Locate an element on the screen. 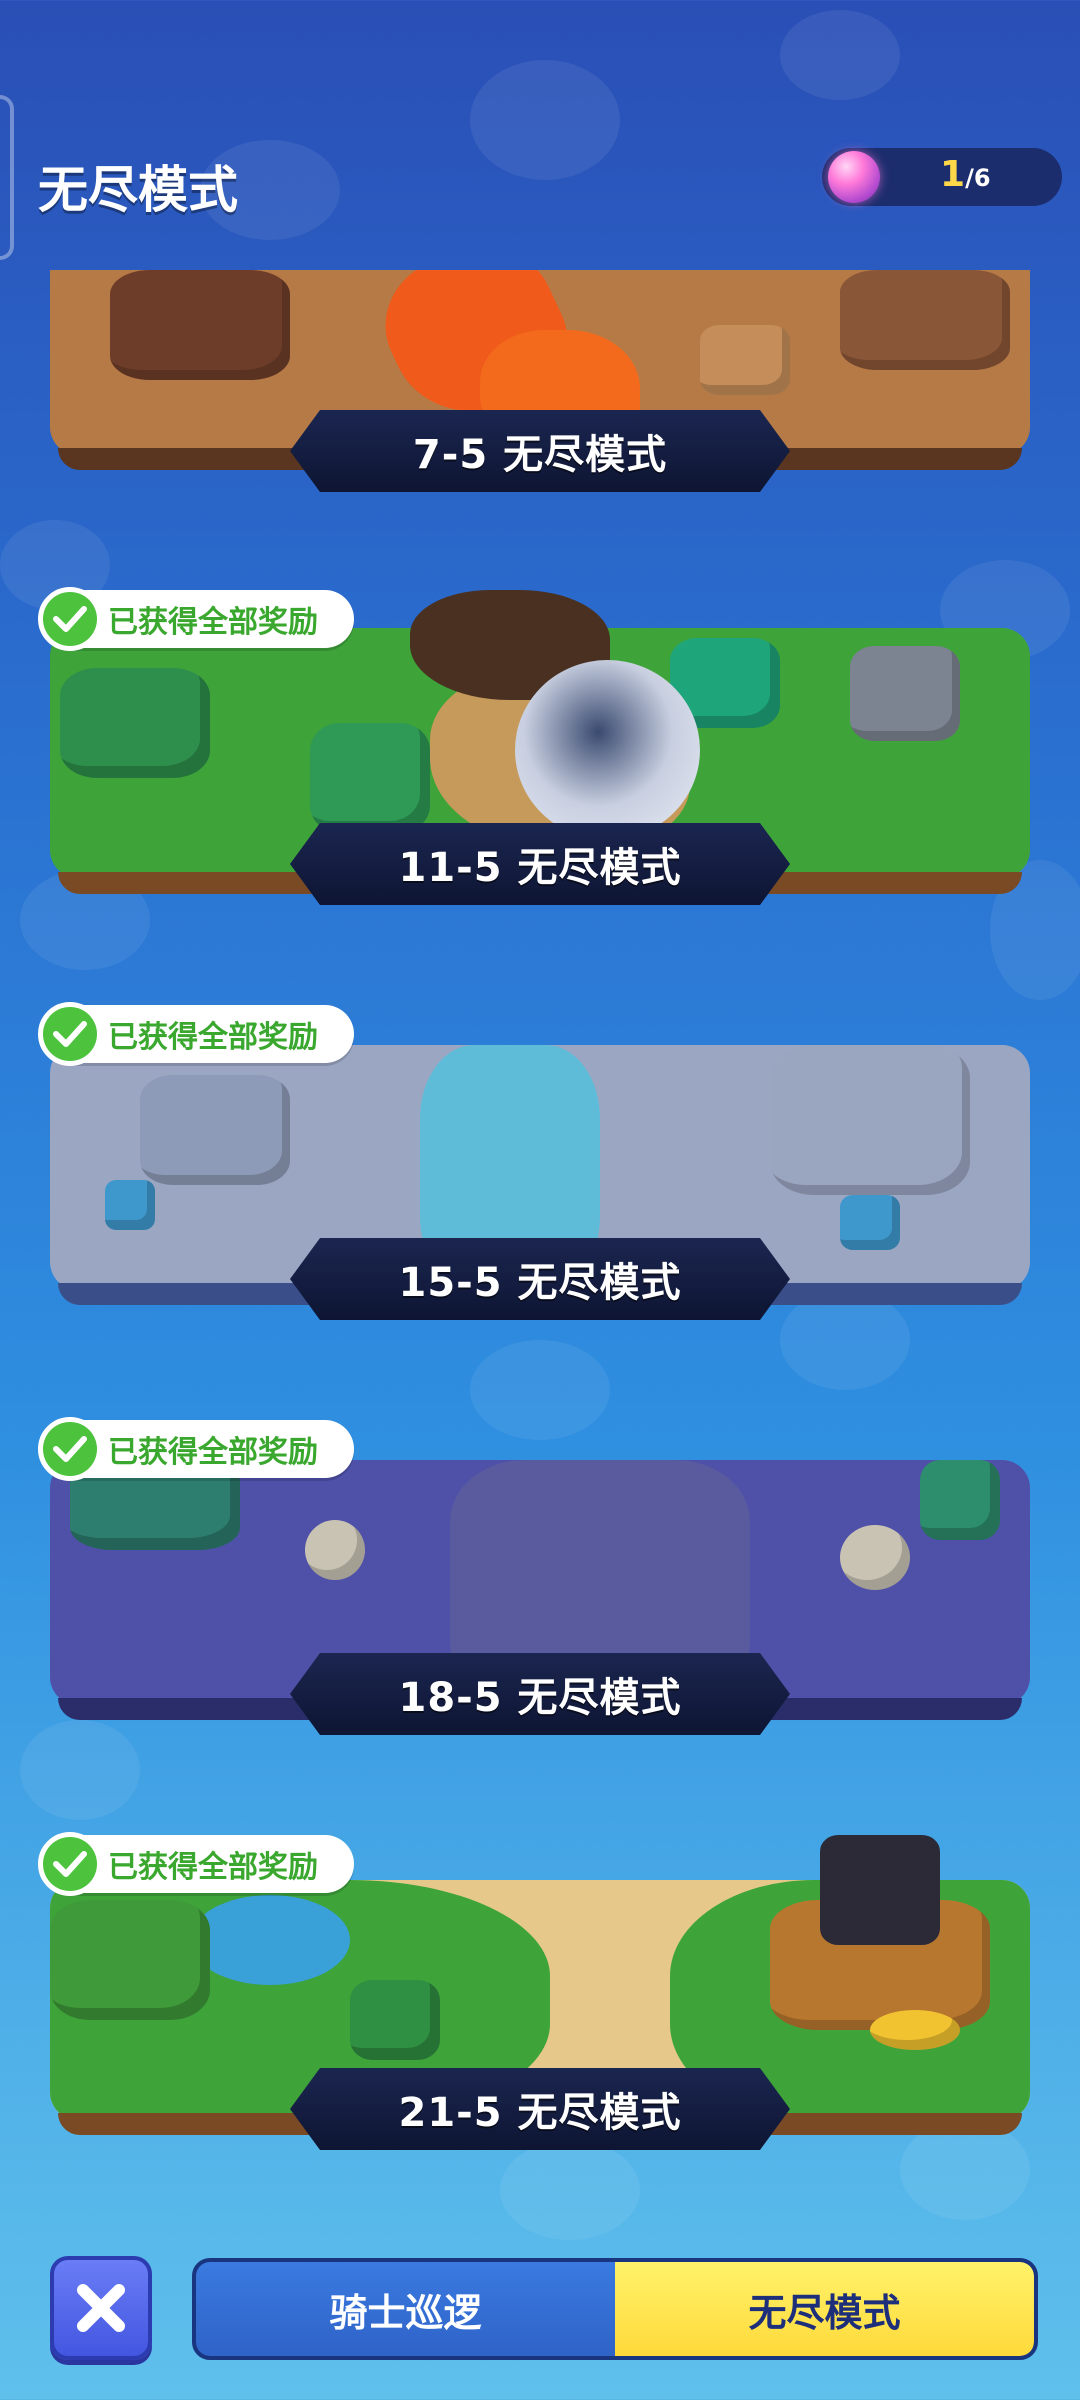 This screenshot has height=2400, width=1080. snow-globe is located at coordinates (607, 750).